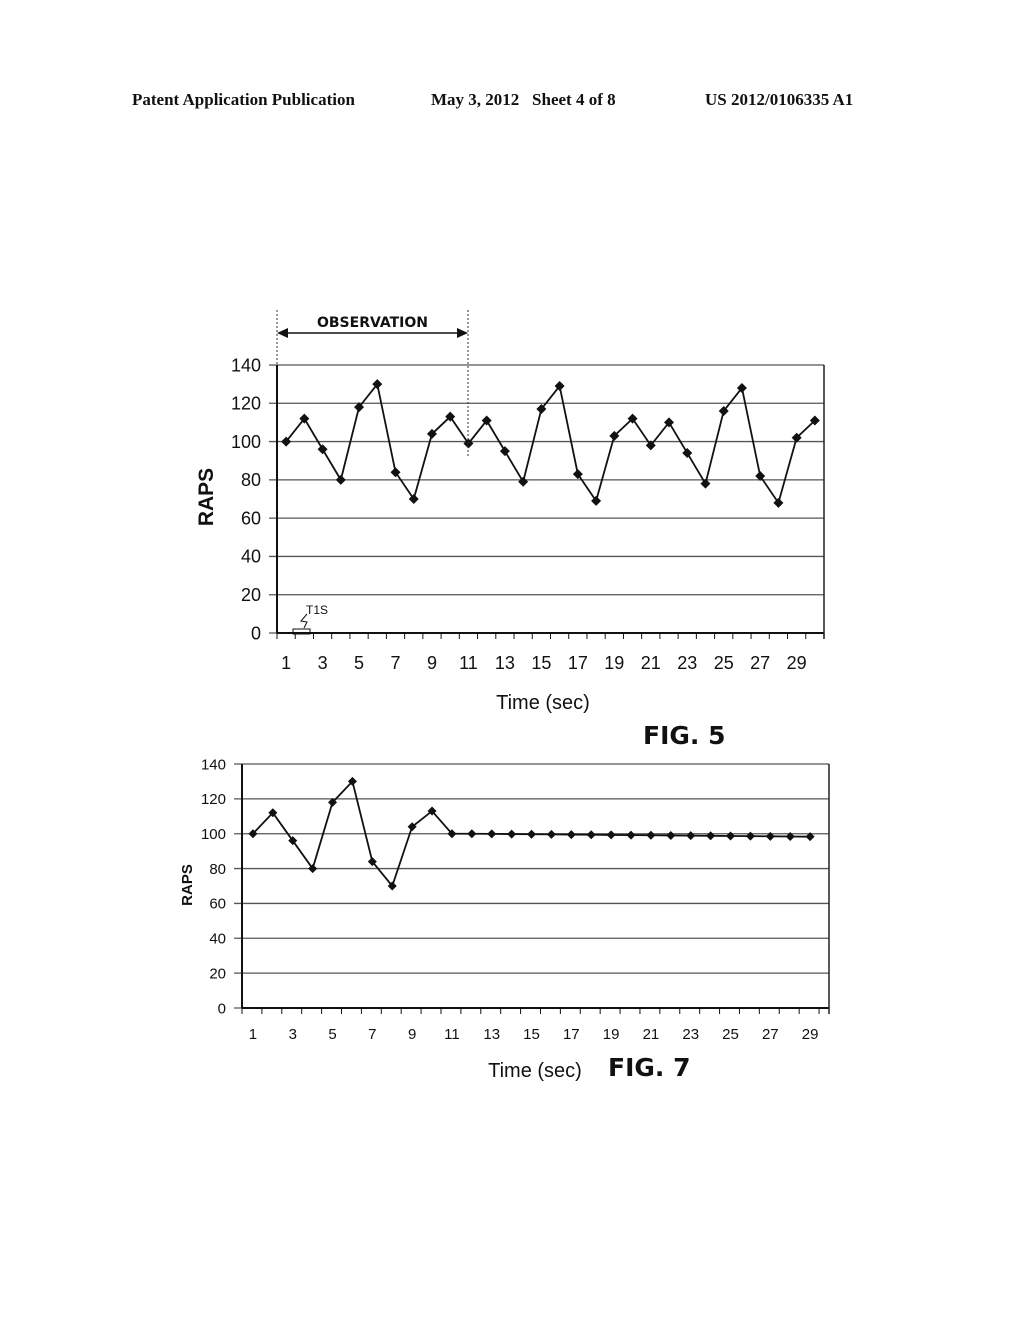  Describe the element at coordinates (332, 1034) in the screenshot. I see `x-tick-label: 5` at that location.